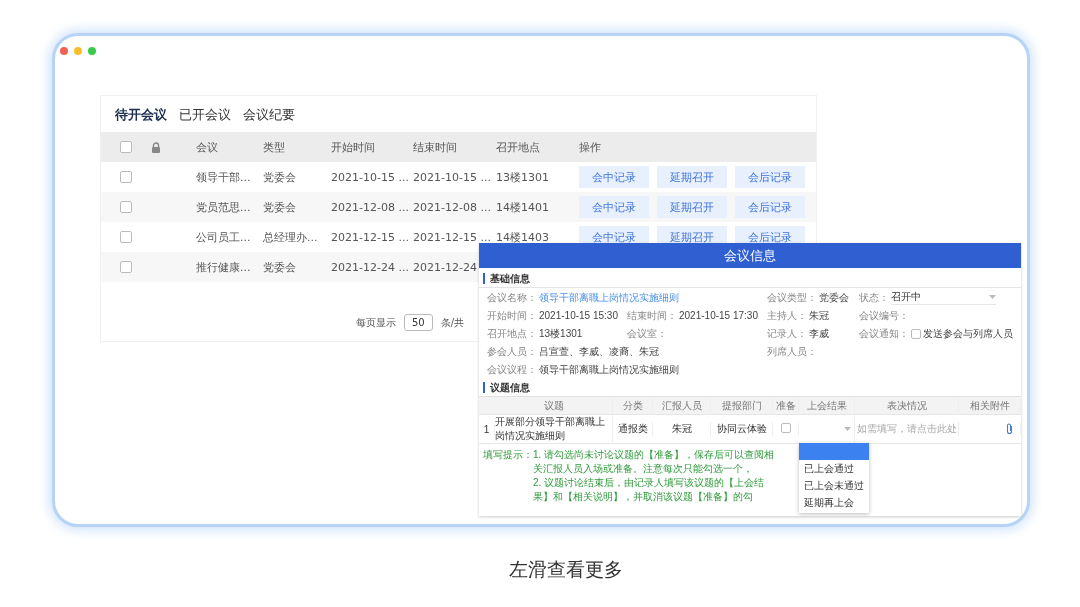 The width and height of the screenshot is (1080, 607). Describe the element at coordinates (512, 351) in the screenshot. I see `field-label: 参会人员：` at that location.